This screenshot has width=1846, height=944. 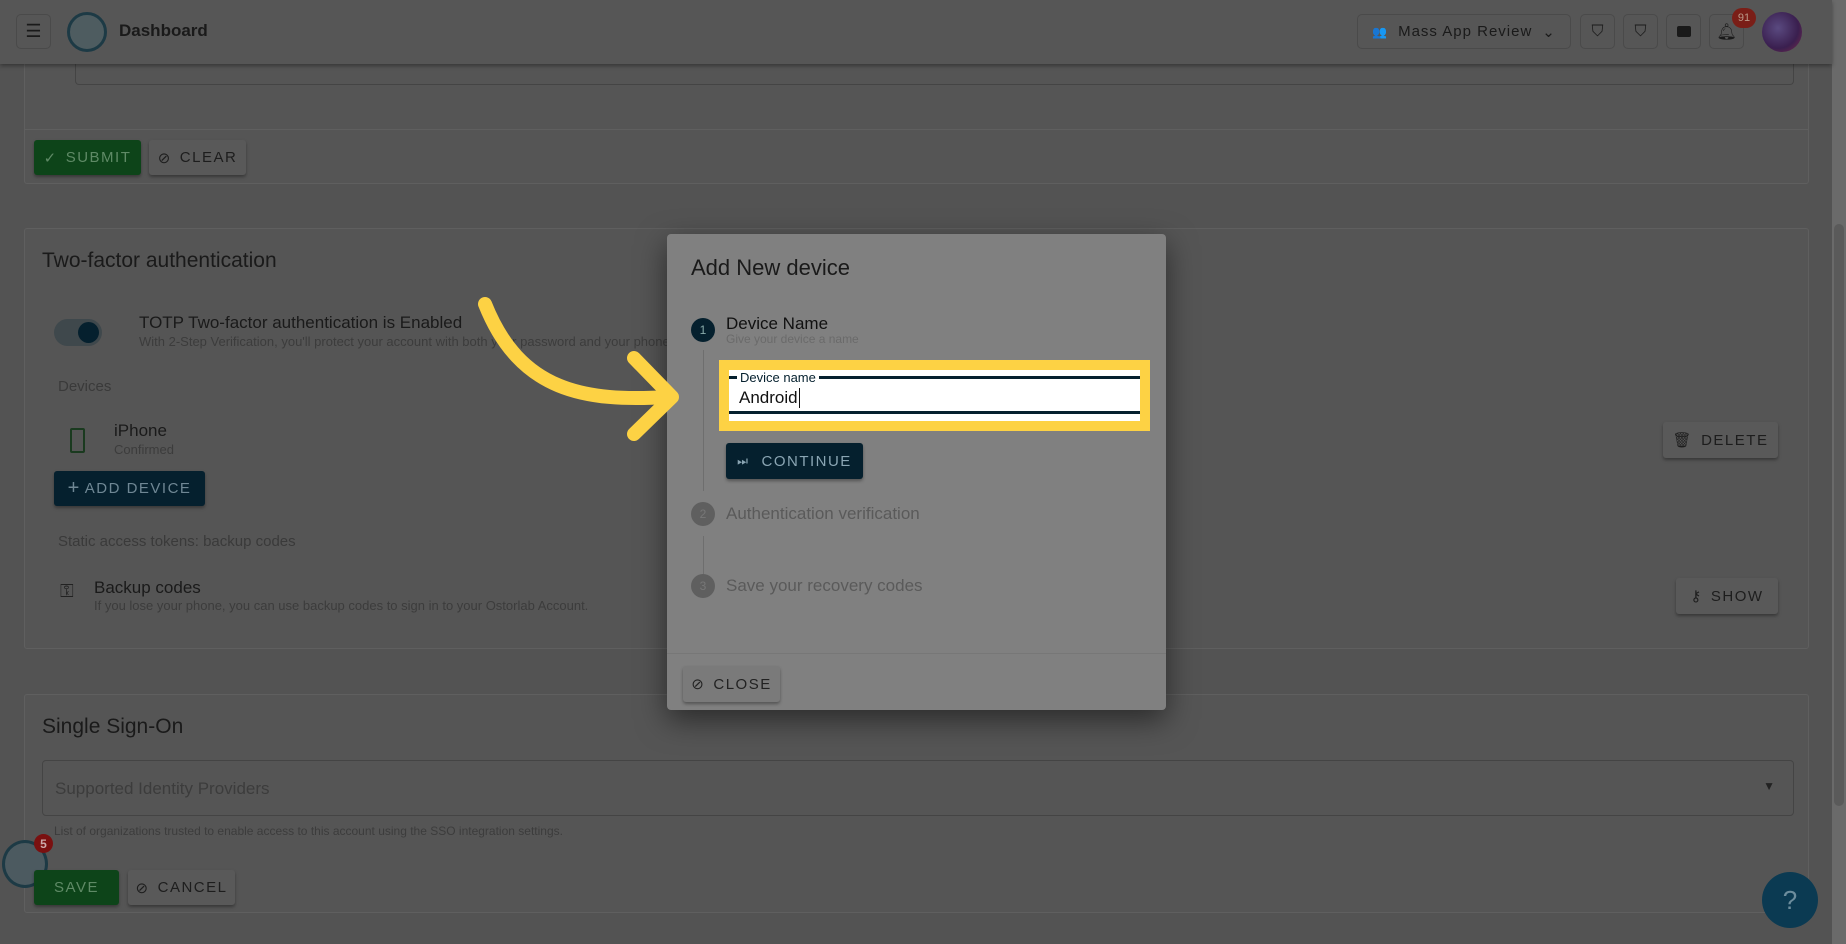 What do you see at coordinates (1380, 31) in the screenshot?
I see `group-icon: 👥` at bounding box center [1380, 31].